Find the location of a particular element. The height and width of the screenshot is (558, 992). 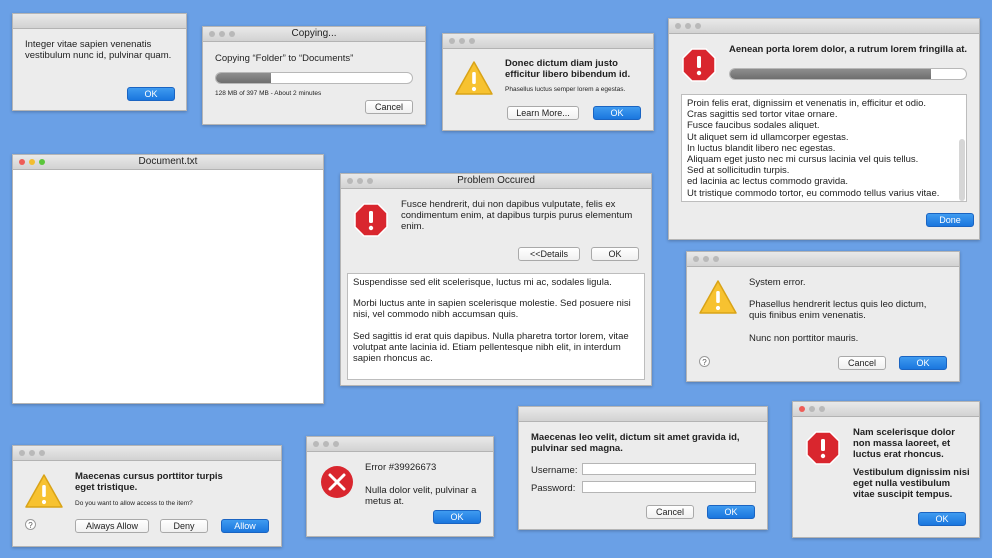

username-input is located at coordinates (669, 469).